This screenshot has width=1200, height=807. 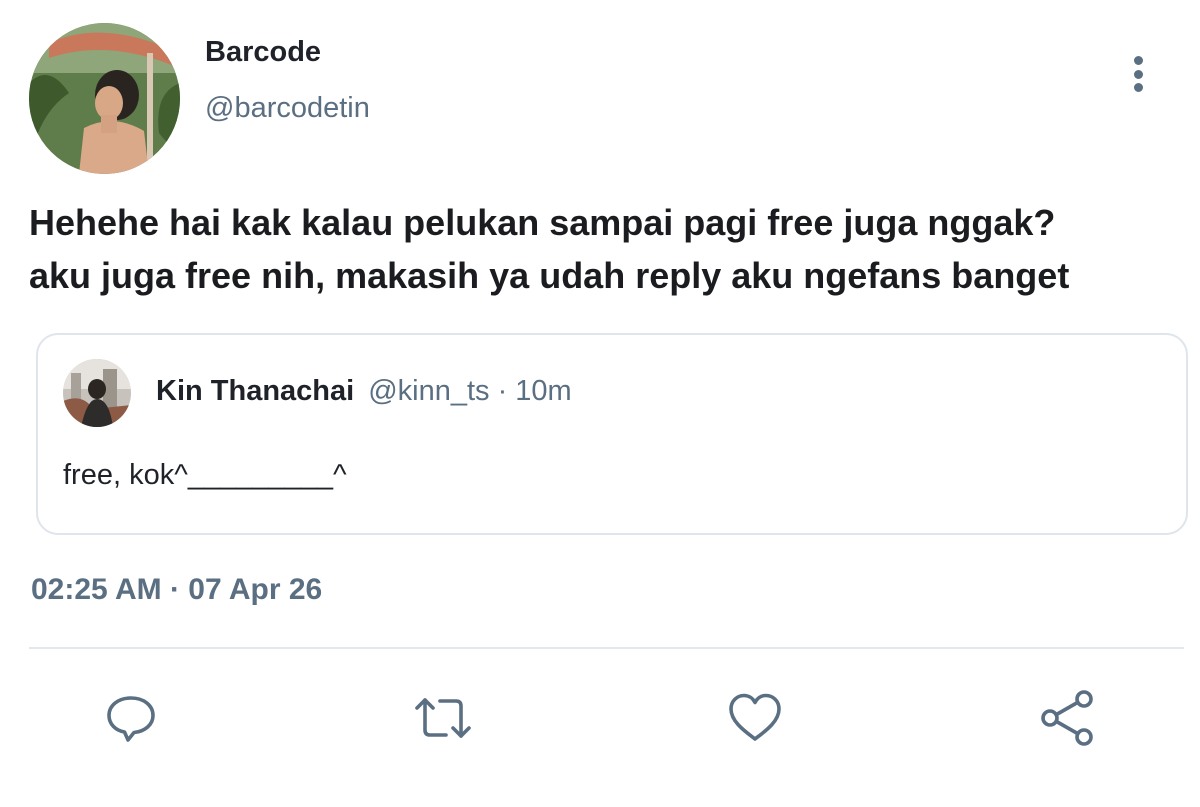 I want to click on quoted-tweet-text: free, kok^_________^, so click(x=205, y=475).